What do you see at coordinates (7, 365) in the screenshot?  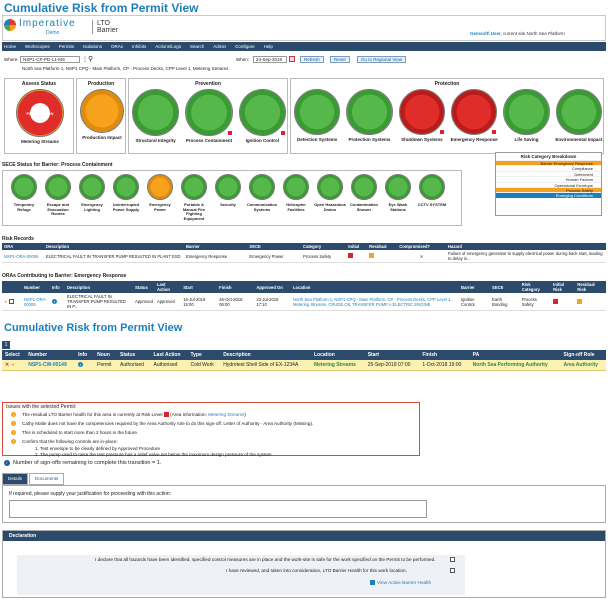 I see `close-icon: ✕` at bounding box center [7, 365].